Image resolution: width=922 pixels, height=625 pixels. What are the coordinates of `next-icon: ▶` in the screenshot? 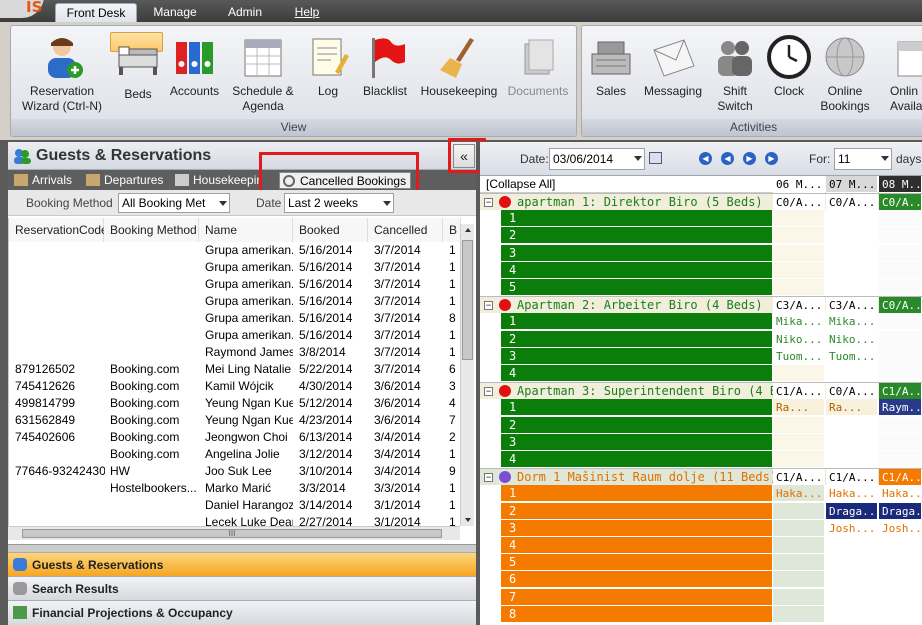 It's located at (749, 158).